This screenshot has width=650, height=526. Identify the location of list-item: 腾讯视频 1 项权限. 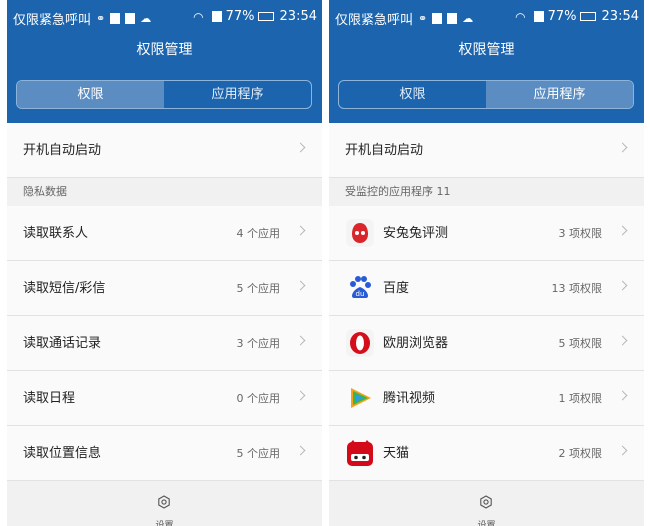
(486, 398).